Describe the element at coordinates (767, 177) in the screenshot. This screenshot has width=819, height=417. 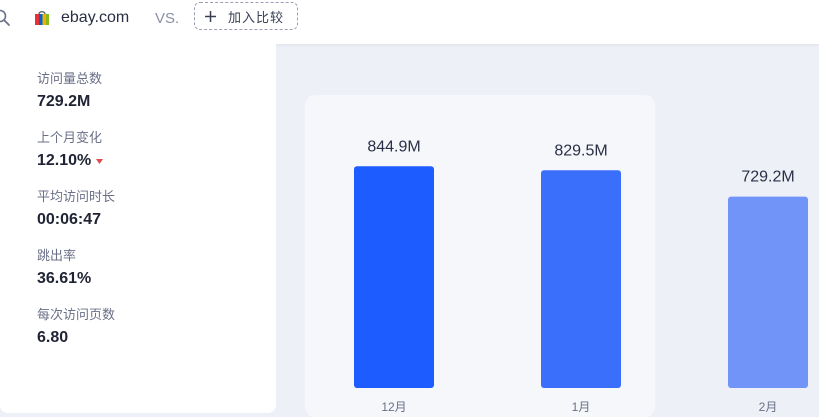
I see `bar-value-label: 729.2M` at that location.